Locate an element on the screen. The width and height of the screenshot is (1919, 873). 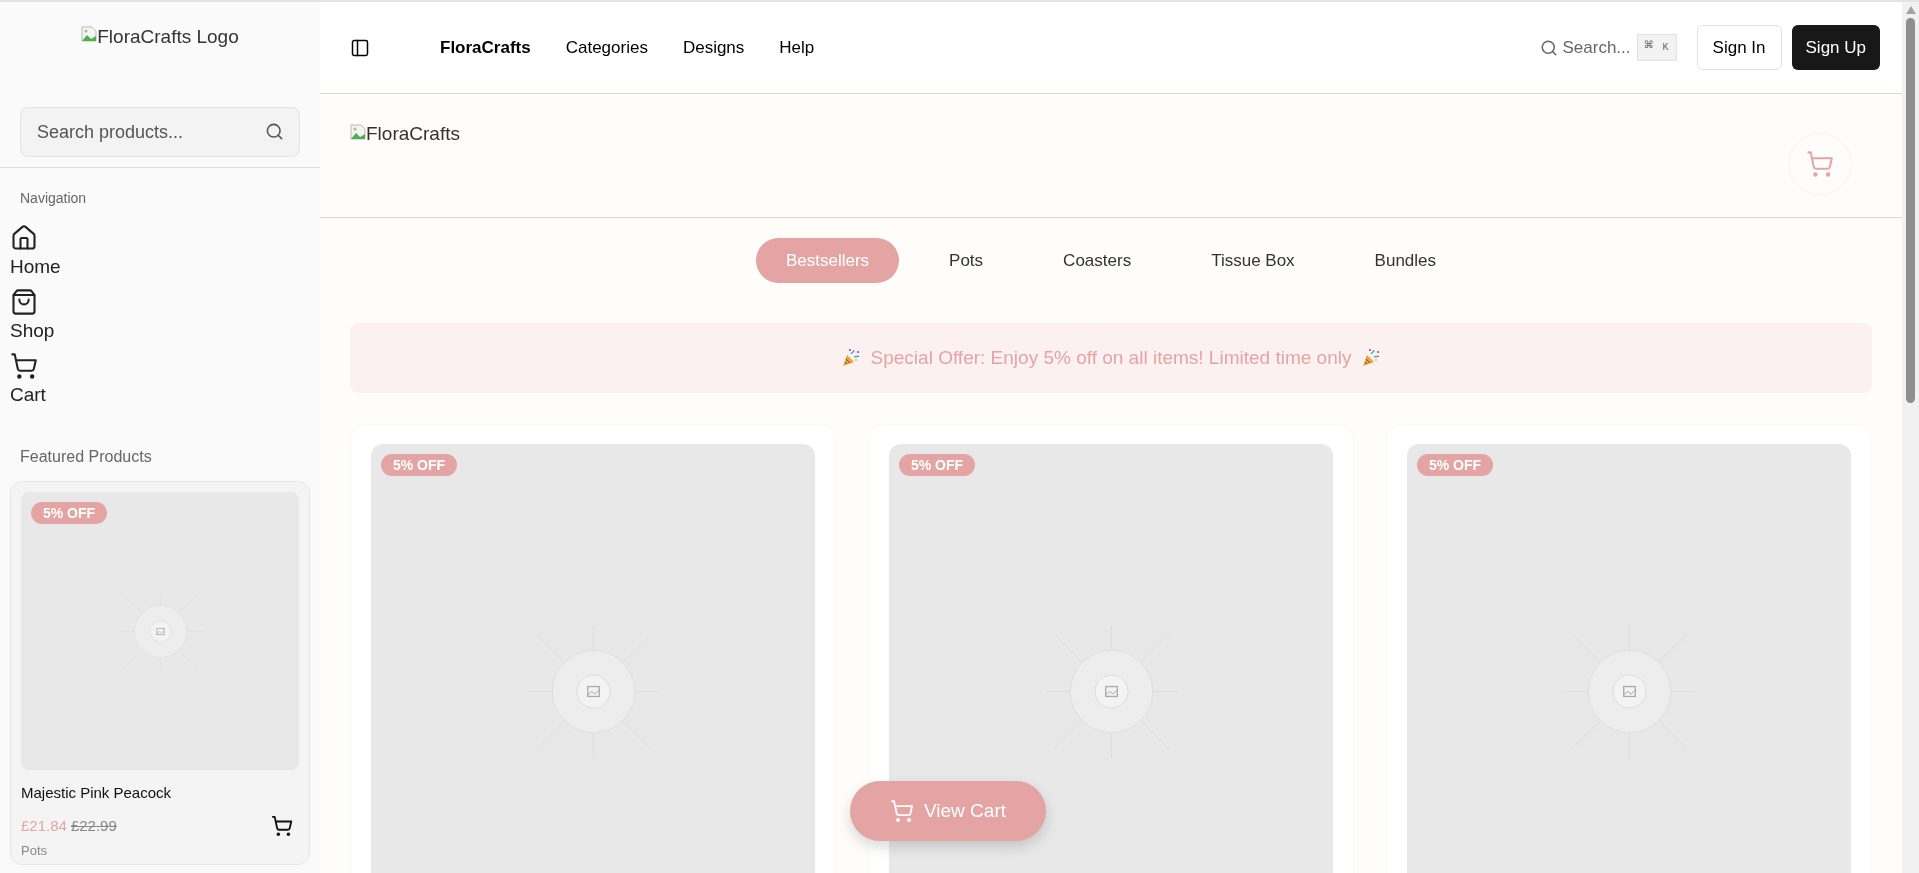
nav-link: Categories is located at coordinates (606, 47).